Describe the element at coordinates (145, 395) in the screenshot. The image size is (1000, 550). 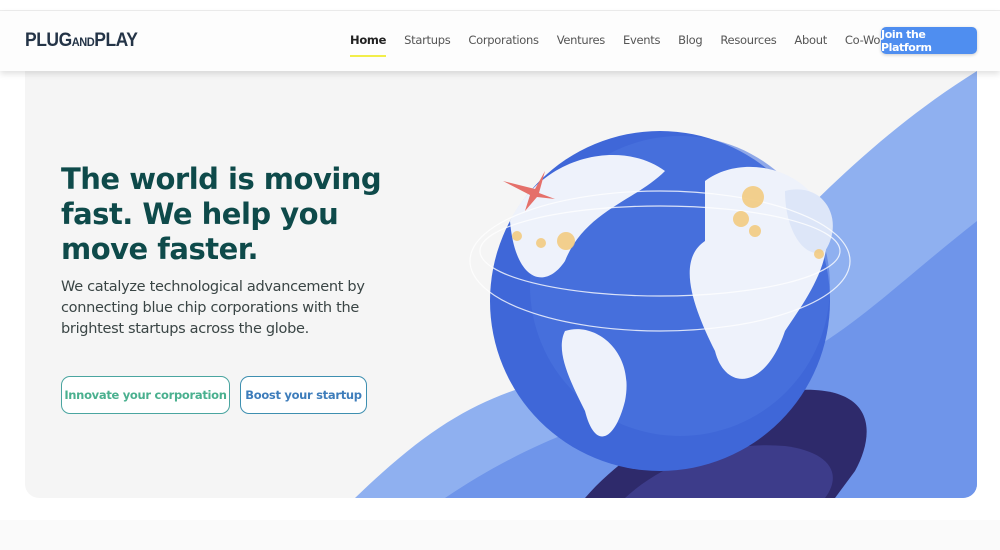
I see `innovate-corporation-button: Innovate your corporation` at that location.